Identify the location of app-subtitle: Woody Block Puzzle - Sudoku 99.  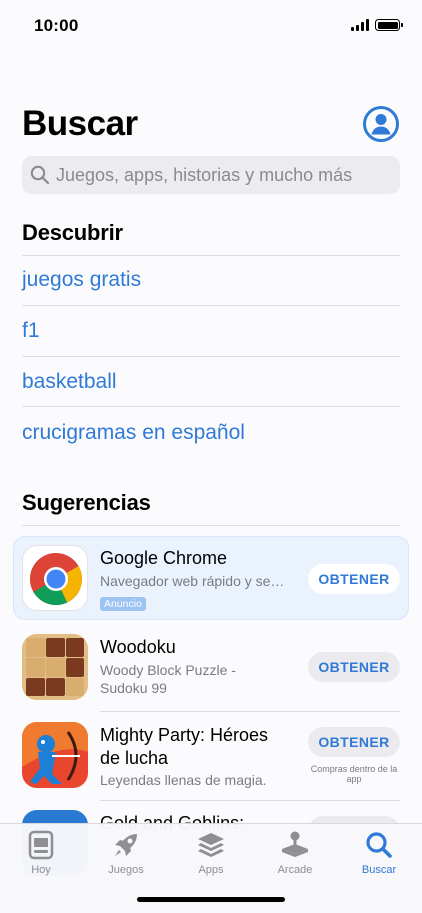
(168, 679).